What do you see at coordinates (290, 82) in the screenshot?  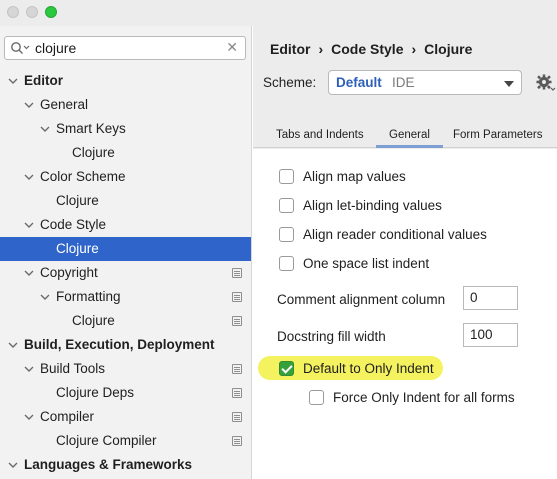 I see `scheme-label: Scheme:` at bounding box center [290, 82].